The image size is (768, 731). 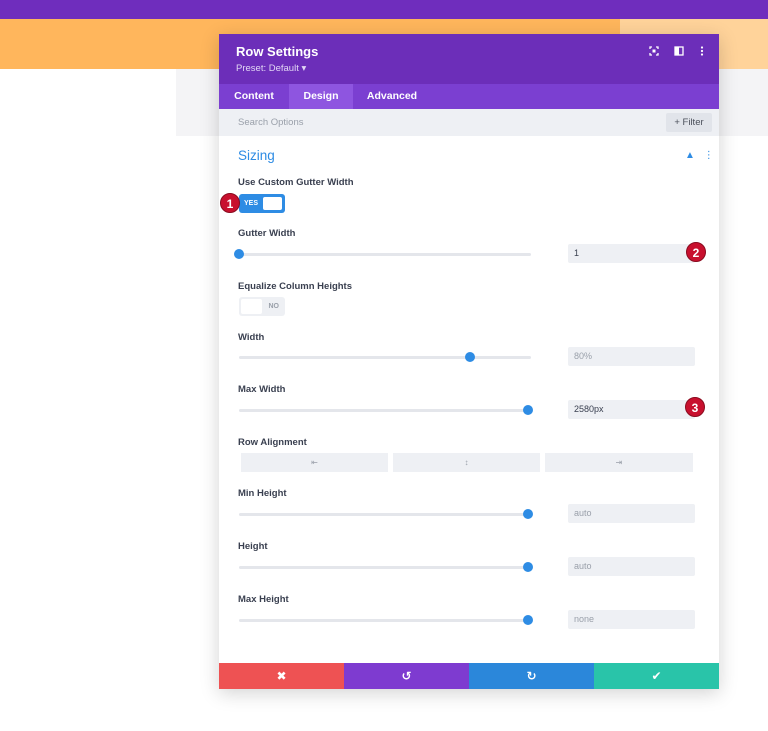 What do you see at coordinates (392, 96) in the screenshot?
I see `tab-advanced: Advanced` at bounding box center [392, 96].